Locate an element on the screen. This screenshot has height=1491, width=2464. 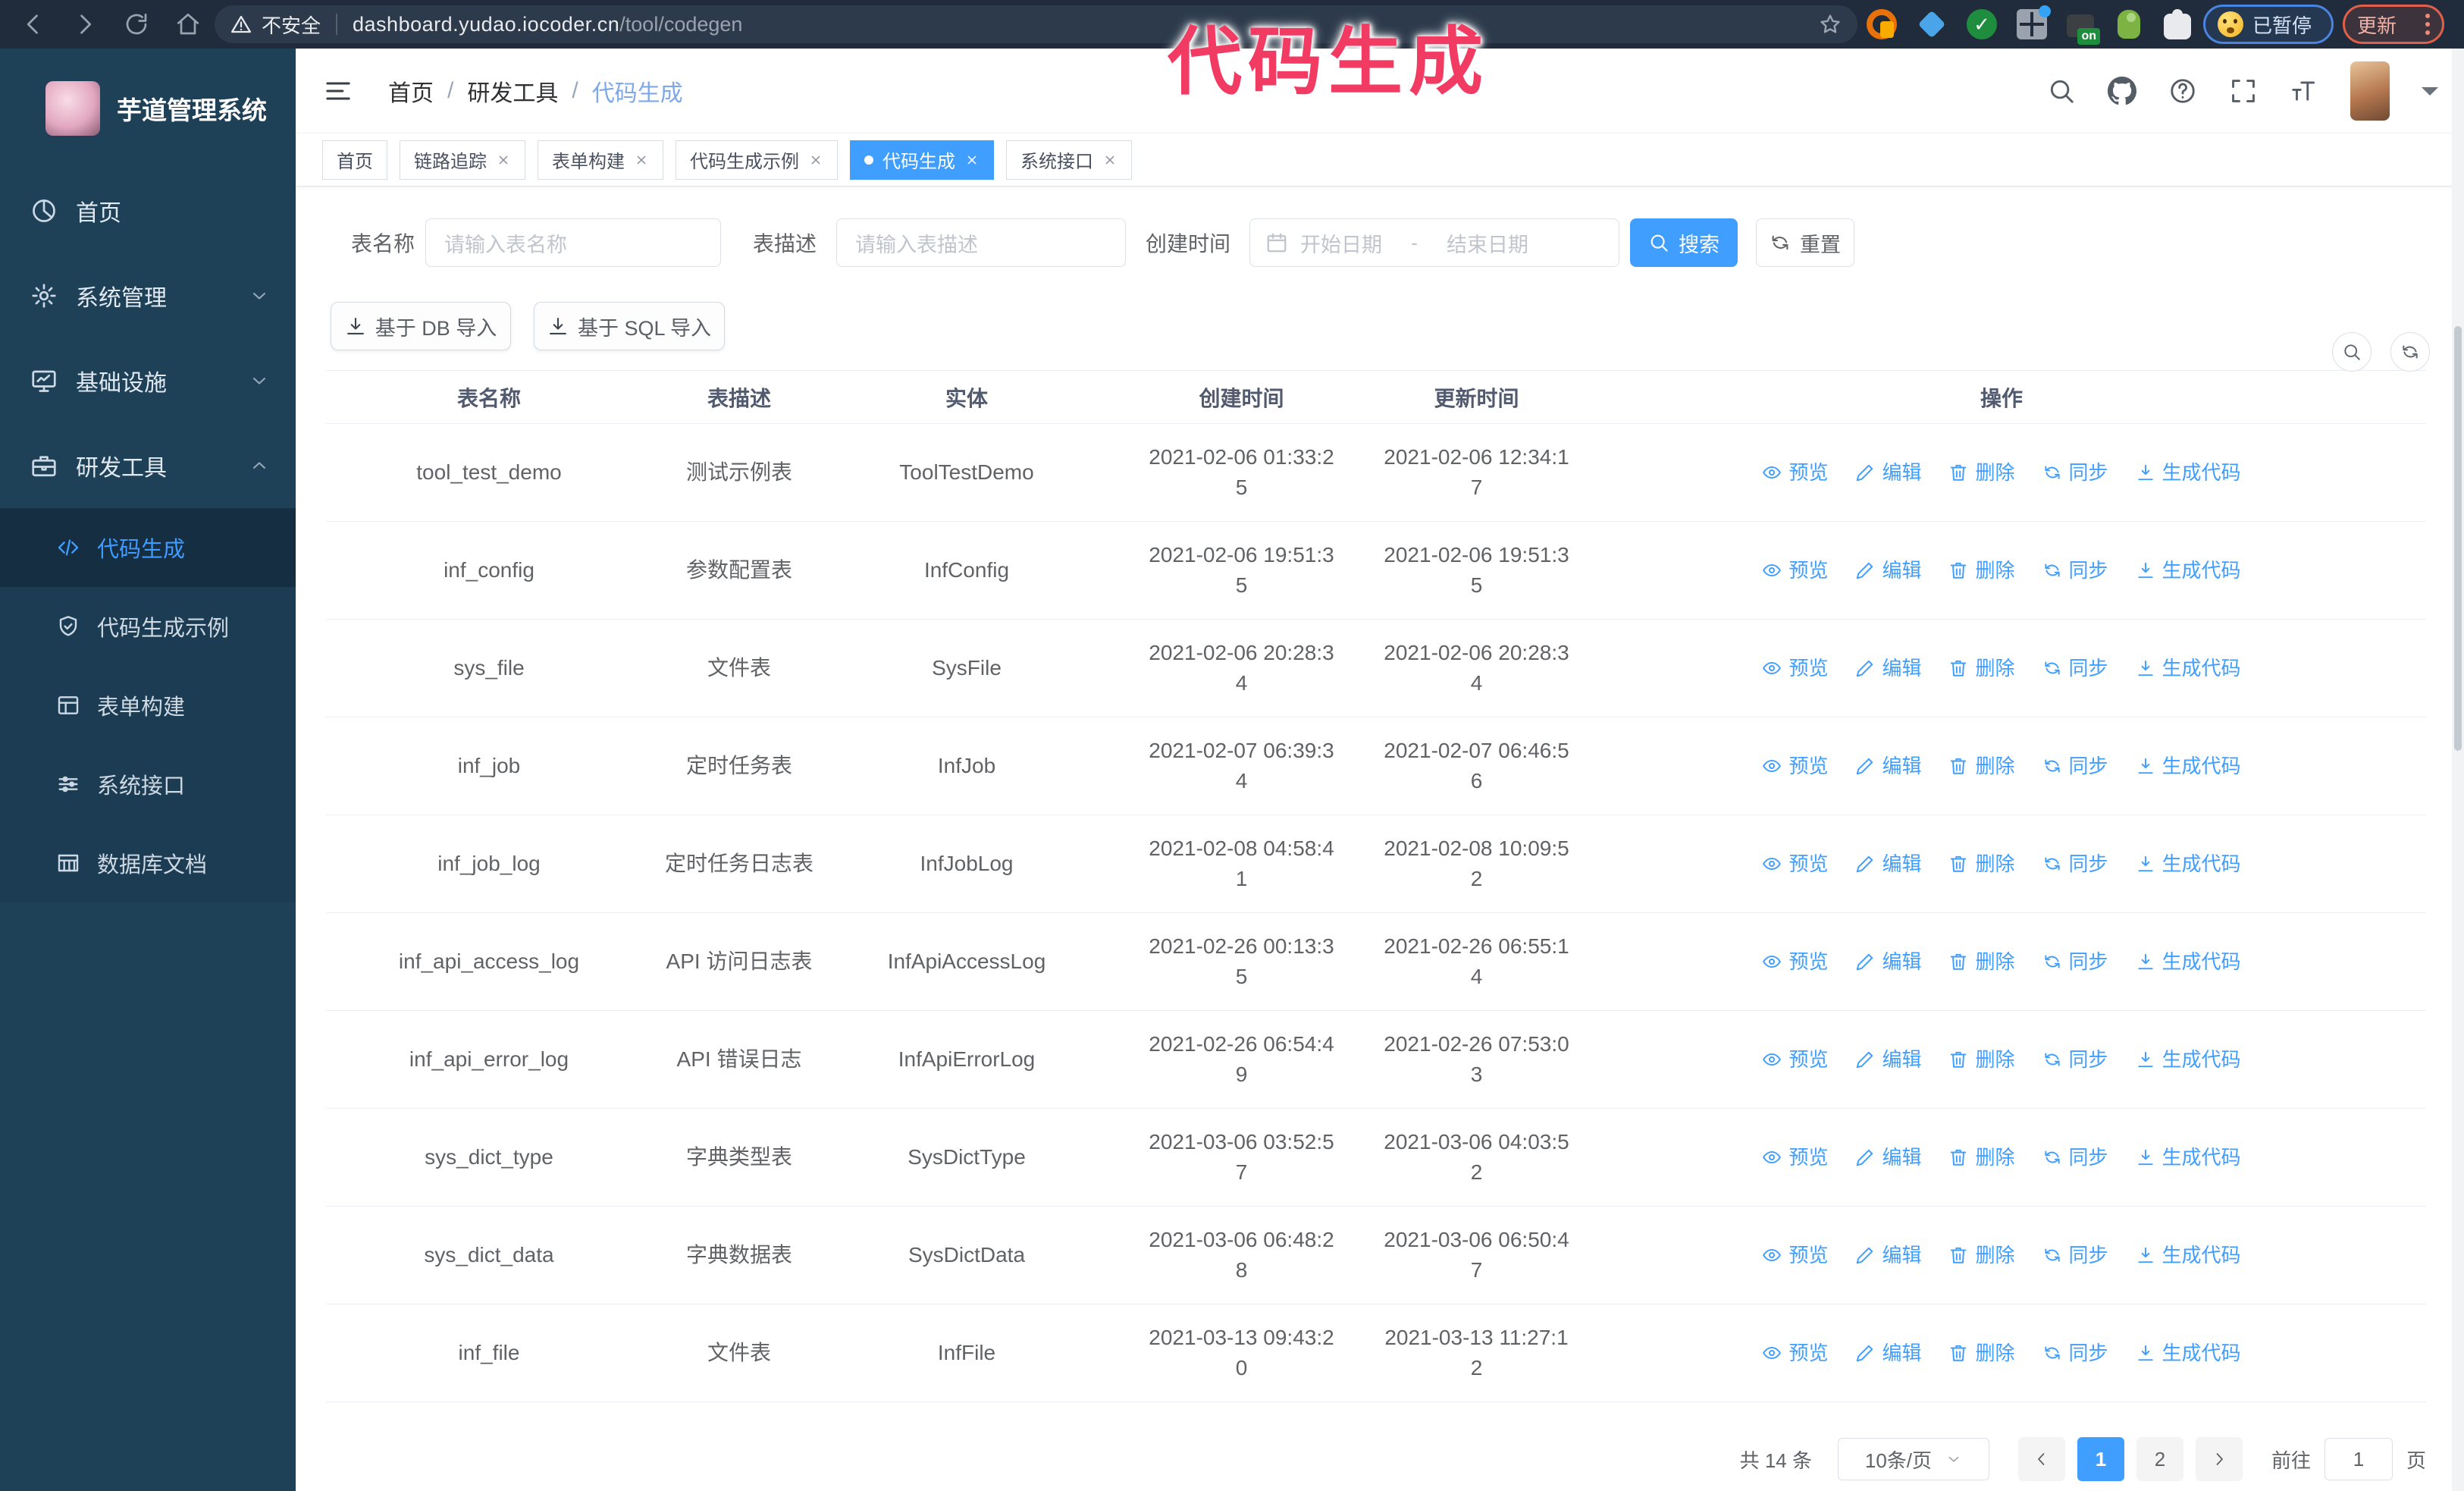
tab-tag: 链路追踪 is located at coordinates (463, 160).